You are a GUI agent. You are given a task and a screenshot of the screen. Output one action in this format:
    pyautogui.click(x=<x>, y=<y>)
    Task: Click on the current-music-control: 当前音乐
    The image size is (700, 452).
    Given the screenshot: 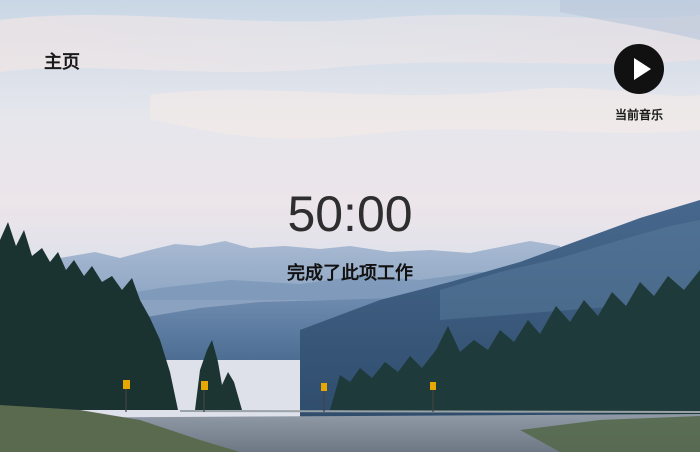 What is the action you would take?
    pyautogui.click(x=639, y=83)
    